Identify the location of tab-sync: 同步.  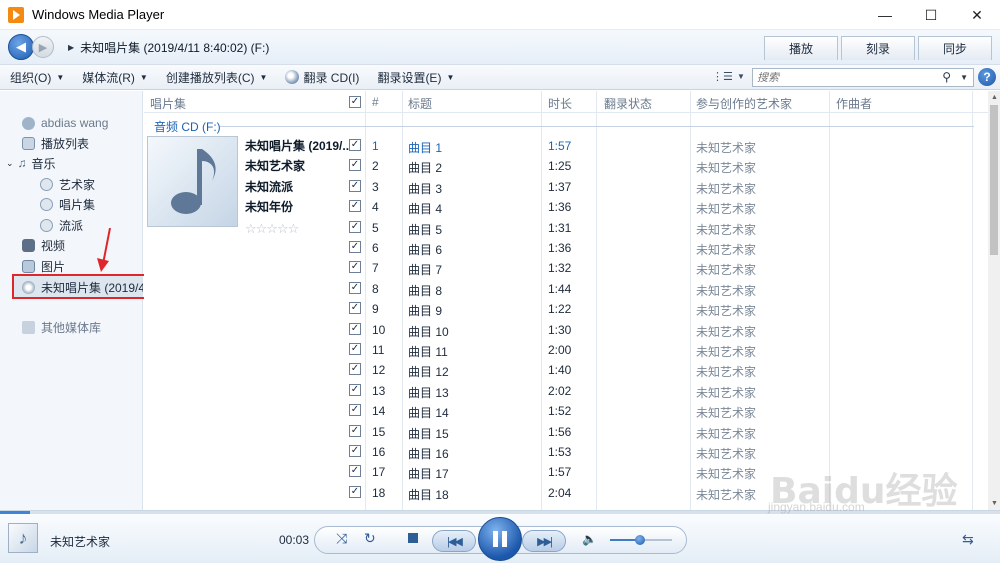
(955, 48).